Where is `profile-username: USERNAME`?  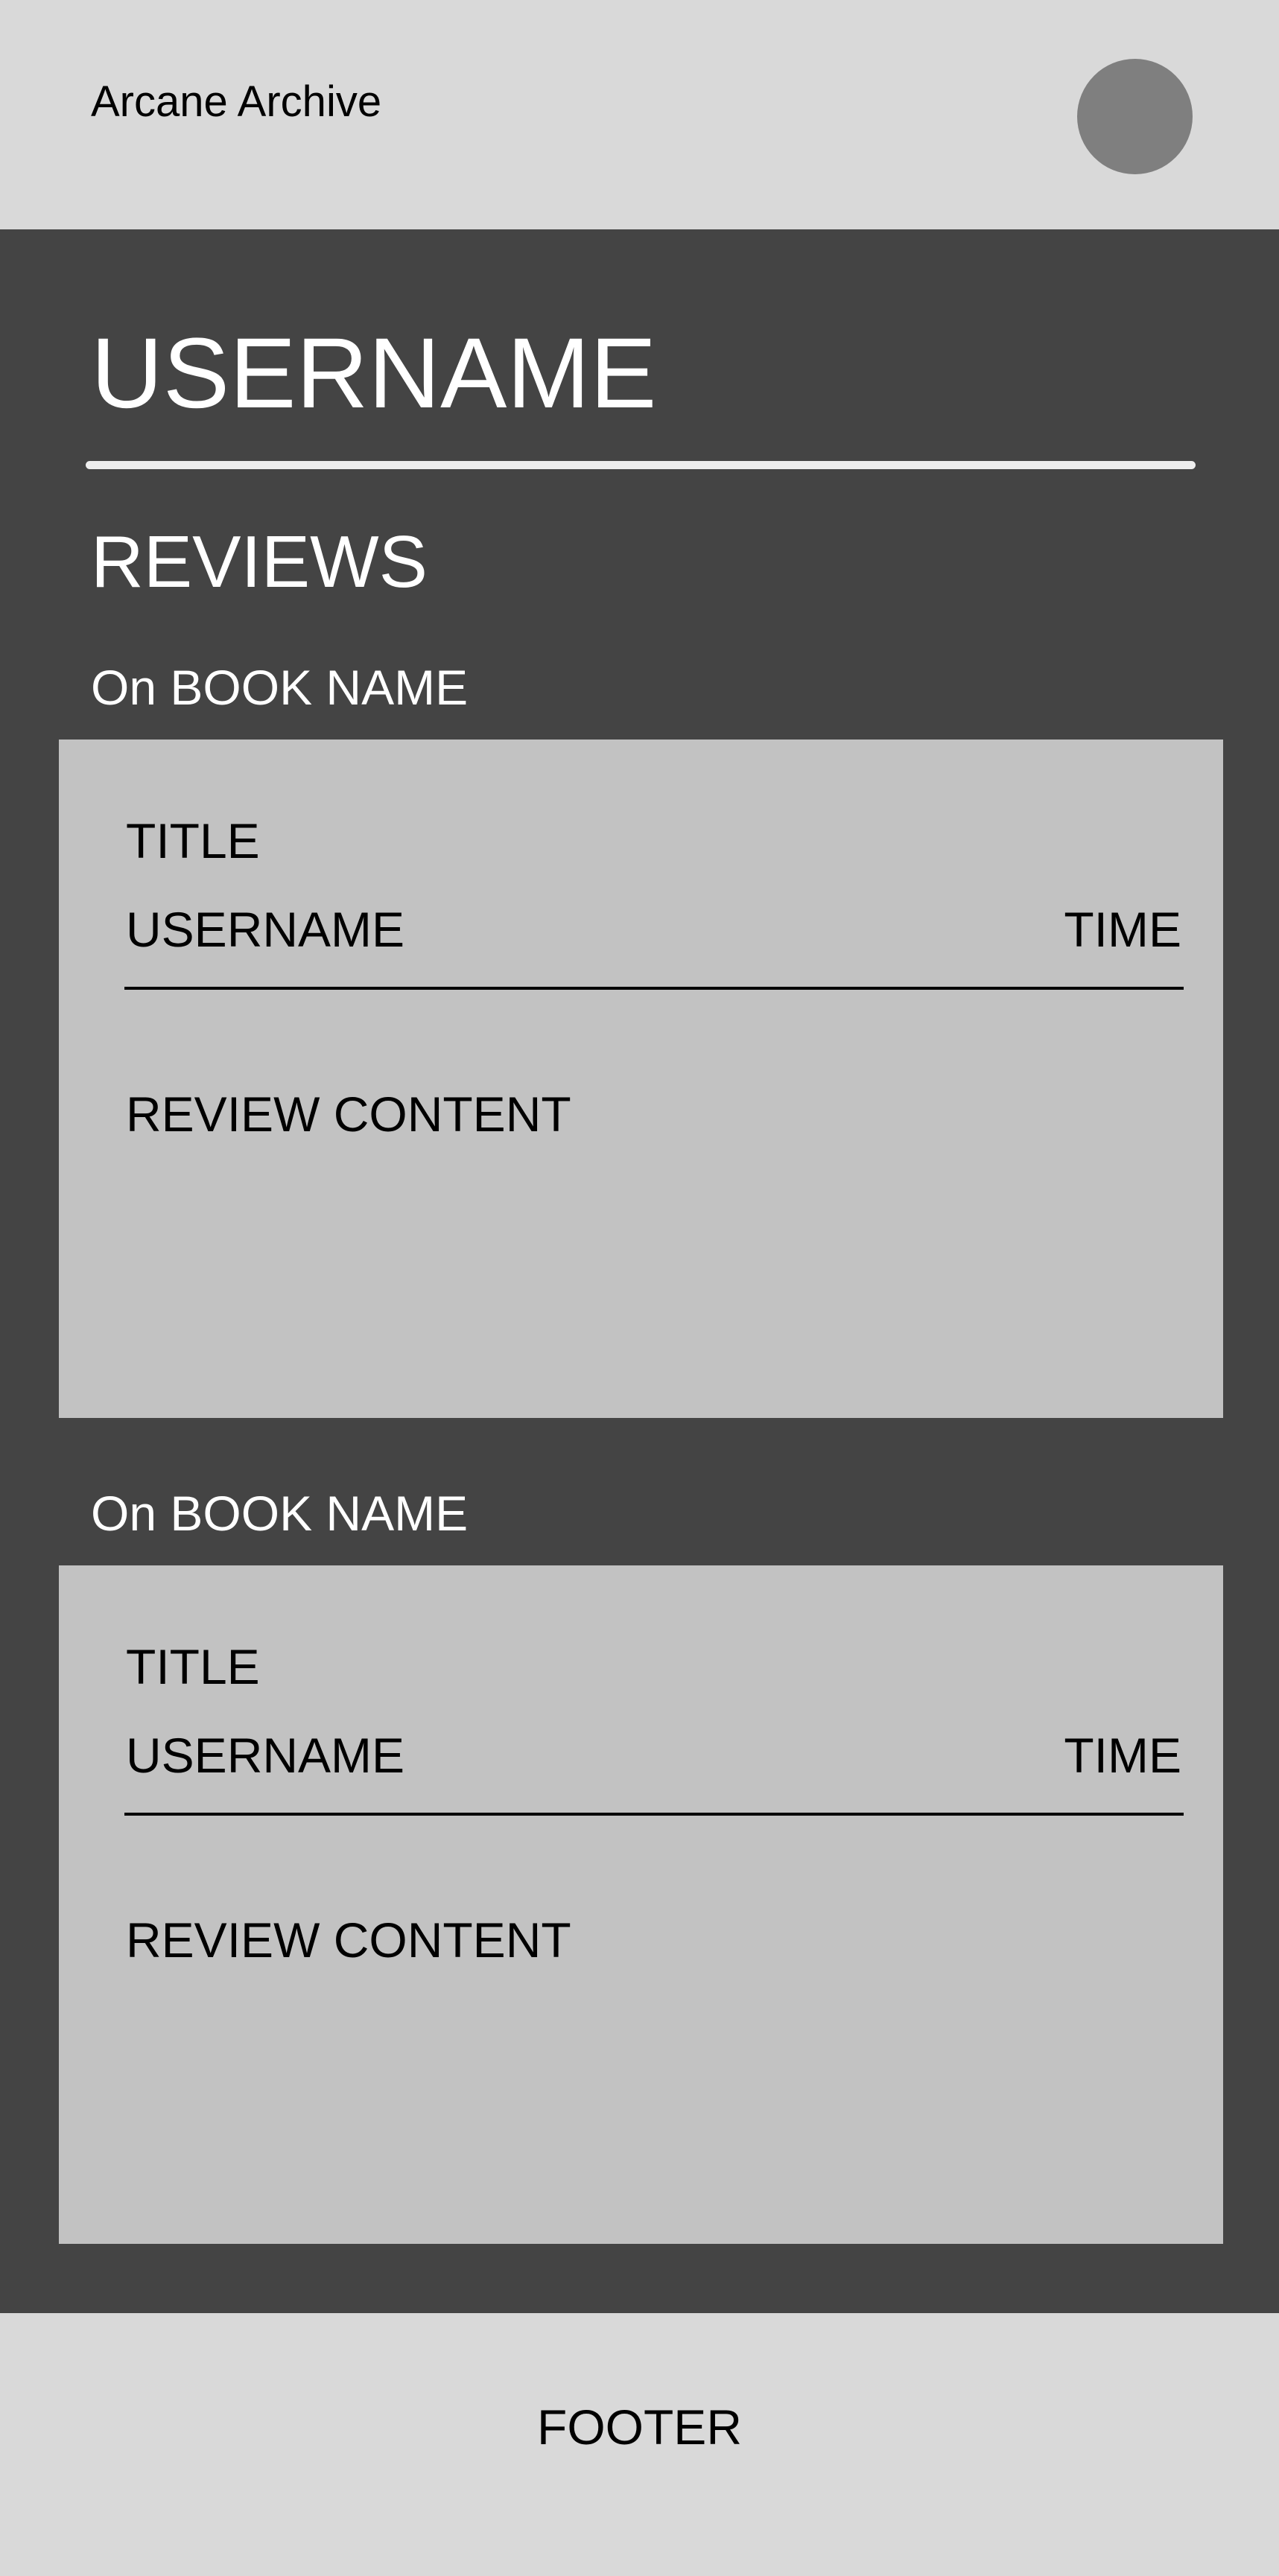
profile-username: USERNAME is located at coordinates (374, 373).